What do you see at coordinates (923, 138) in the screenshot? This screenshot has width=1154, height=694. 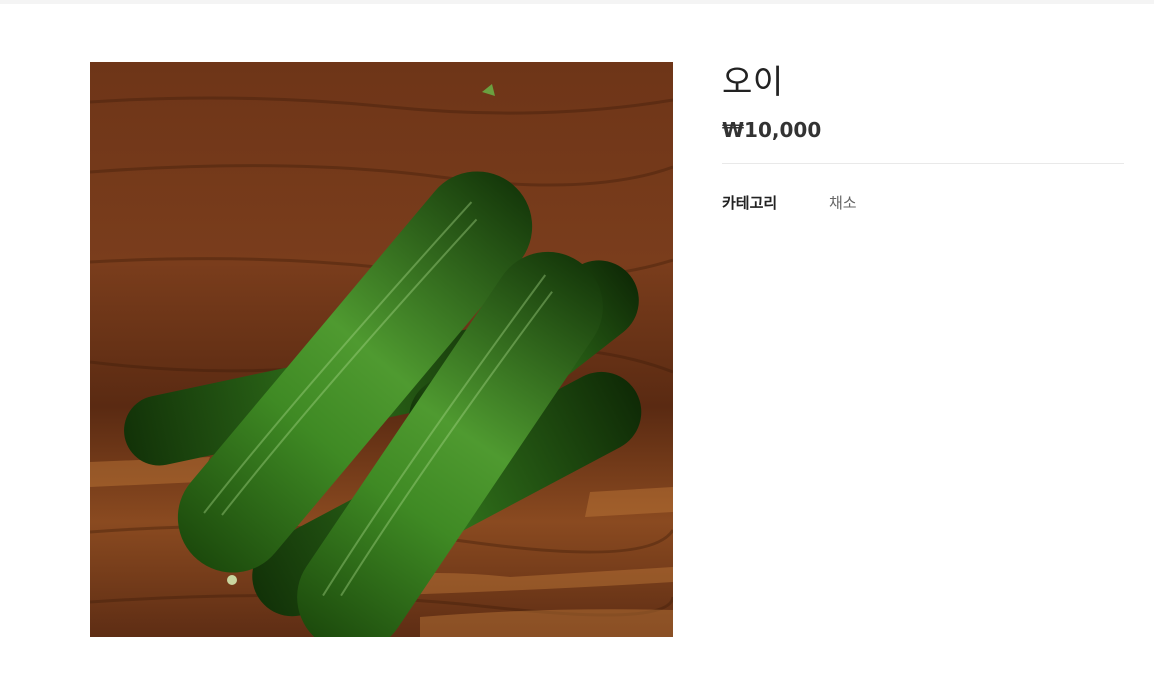 I see `product-info: 오이 ₩10,000 카테고리 채소` at bounding box center [923, 138].